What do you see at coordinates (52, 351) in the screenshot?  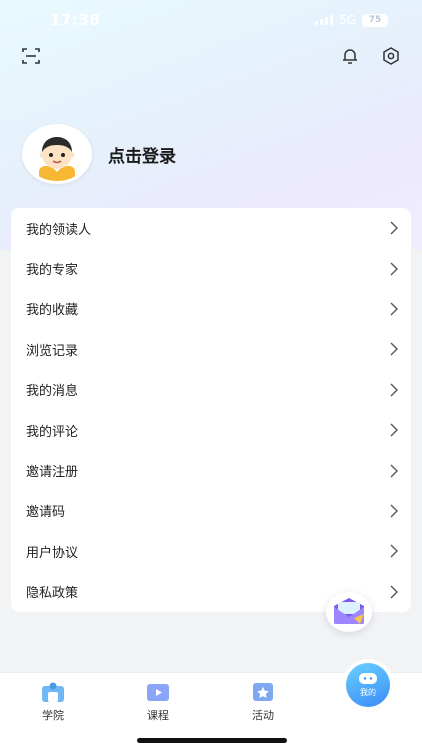 I see `menu-item-label: 浏览记录` at bounding box center [52, 351].